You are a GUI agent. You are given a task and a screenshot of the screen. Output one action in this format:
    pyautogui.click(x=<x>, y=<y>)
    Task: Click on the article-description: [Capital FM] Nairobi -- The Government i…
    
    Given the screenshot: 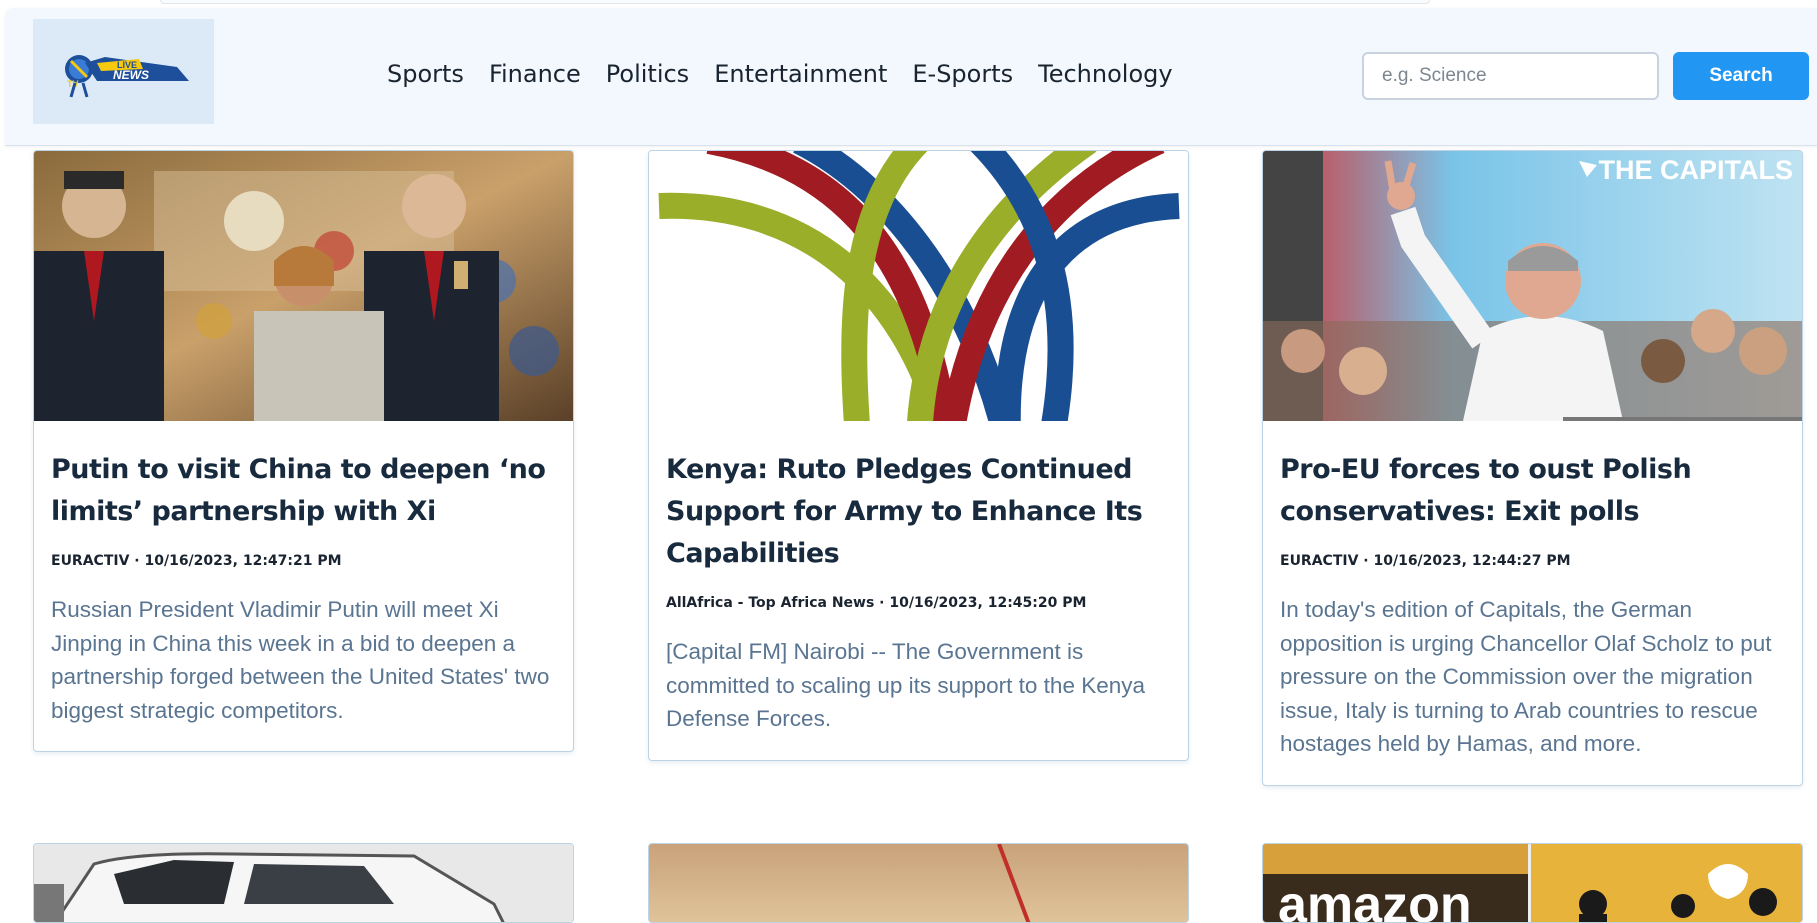 What is the action you would take?
    pyautogui.click(x=906, y=685)
    